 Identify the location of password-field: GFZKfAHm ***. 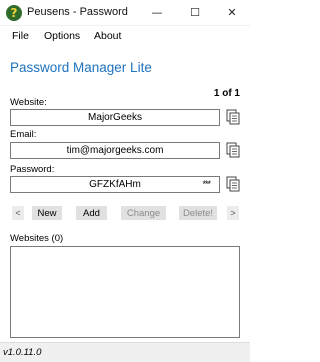
(115, 184).